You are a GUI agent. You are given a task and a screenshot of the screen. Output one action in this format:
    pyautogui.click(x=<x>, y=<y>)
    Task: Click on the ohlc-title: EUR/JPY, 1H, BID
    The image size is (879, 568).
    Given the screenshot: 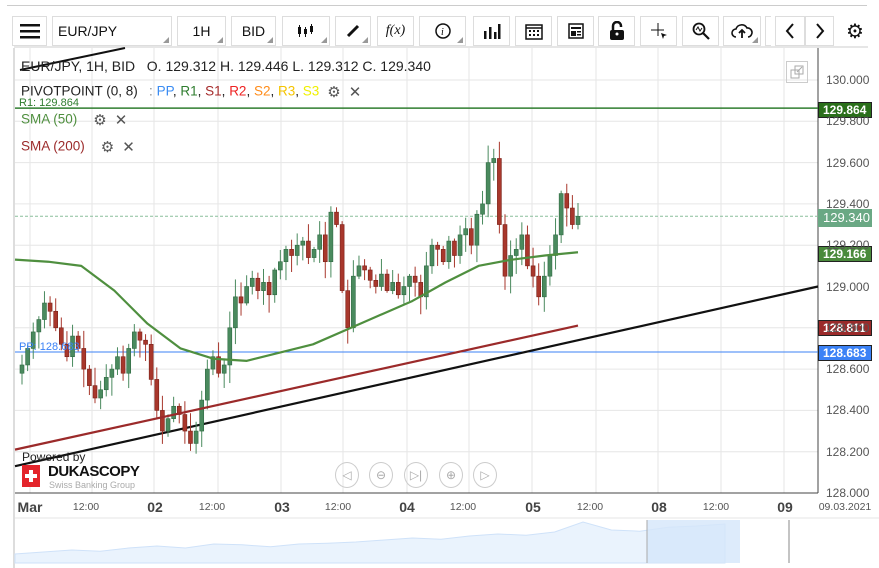 What is the action you would take?
    pyautogui.click(x=78, y=66)
    